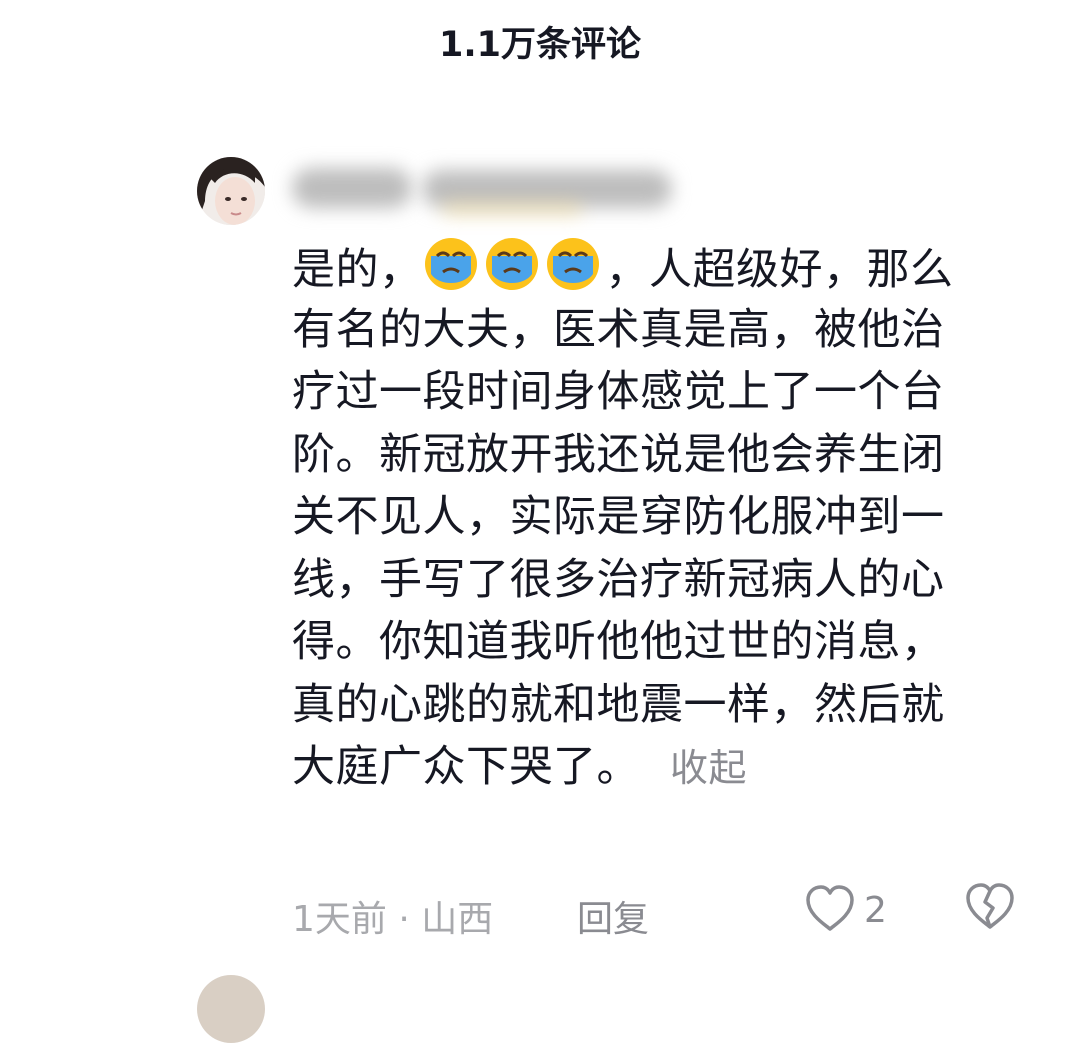  I want to click on comment-line-1: 是的， ，人超级好，那么, so click(664, 267).